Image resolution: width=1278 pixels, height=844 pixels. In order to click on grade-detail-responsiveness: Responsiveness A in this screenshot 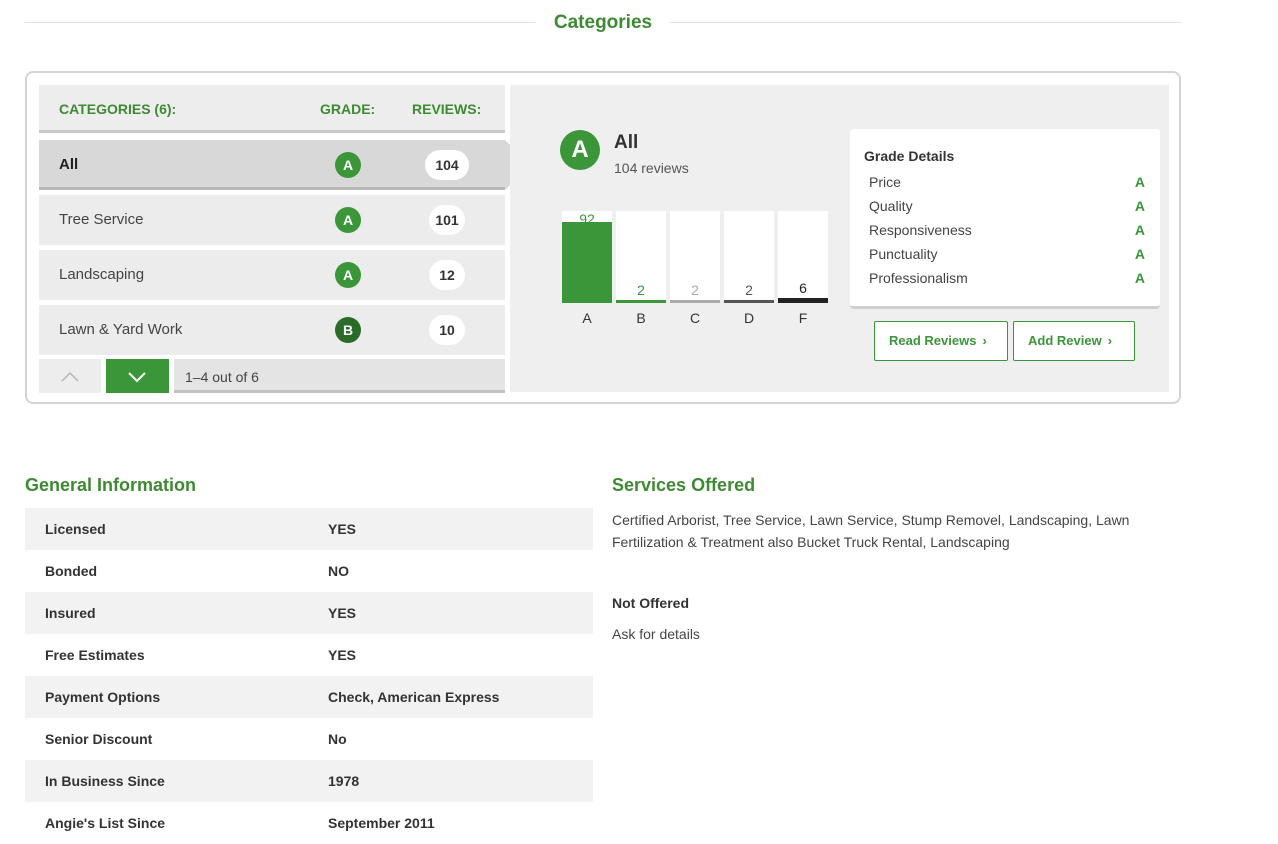, I will do `click(1007, 232)`.